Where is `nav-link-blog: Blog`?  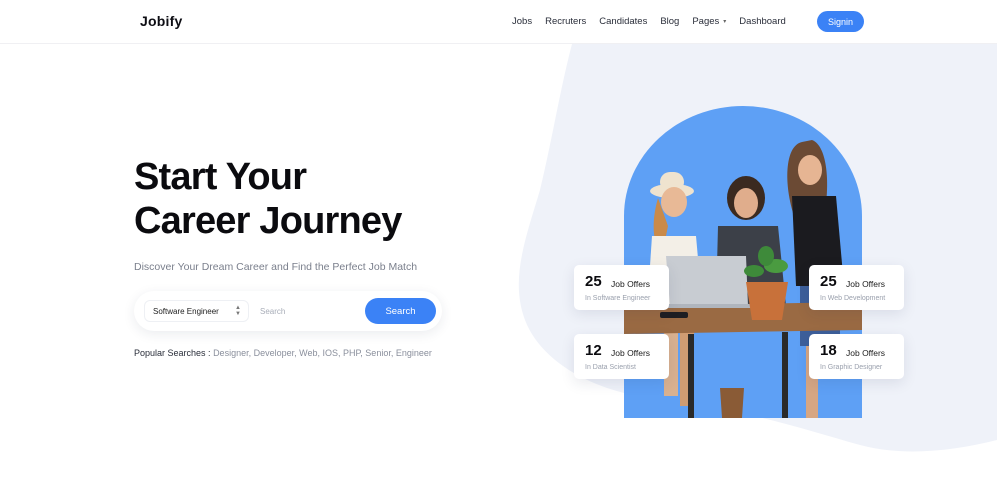 nav-link-blog: Blog is located at coordinates (669, 21).